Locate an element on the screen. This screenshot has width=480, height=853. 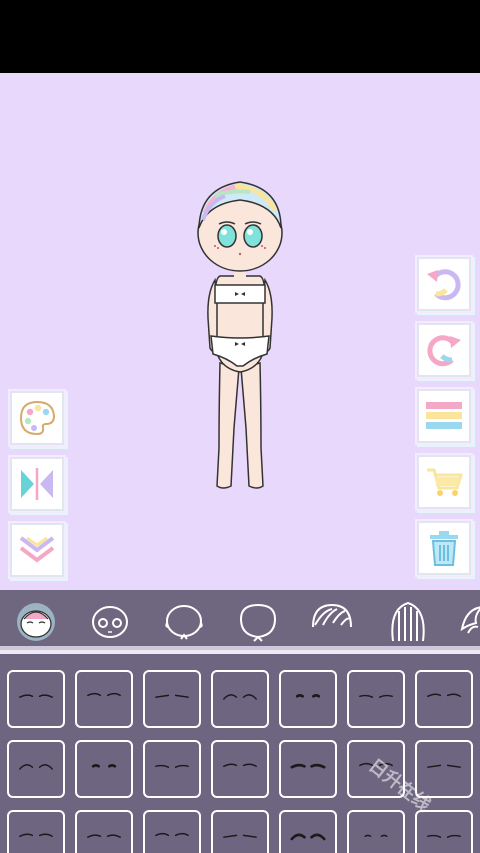
undo-icon is located at coordinates (444, 285).